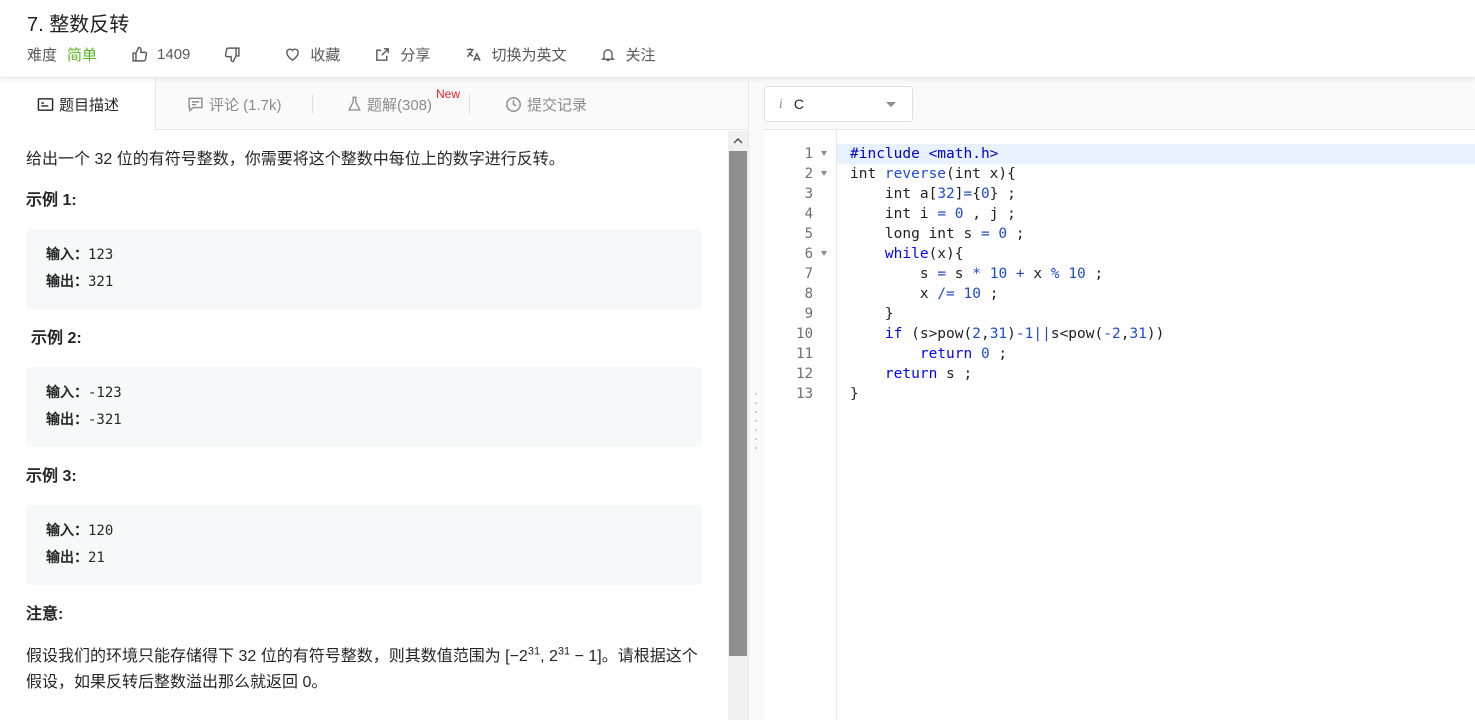 The height and width of the screenshot is (720, 1475). Describe the element at coordinates (354, 103) in the screenshot. I see `flask-icon` at that location.